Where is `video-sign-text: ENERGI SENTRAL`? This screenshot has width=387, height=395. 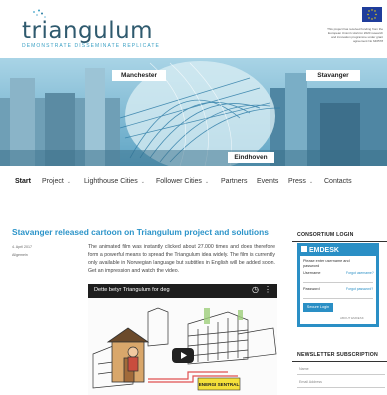
video-sign-text: ENERGI SENTRAL is located at coordinates (219, 384).